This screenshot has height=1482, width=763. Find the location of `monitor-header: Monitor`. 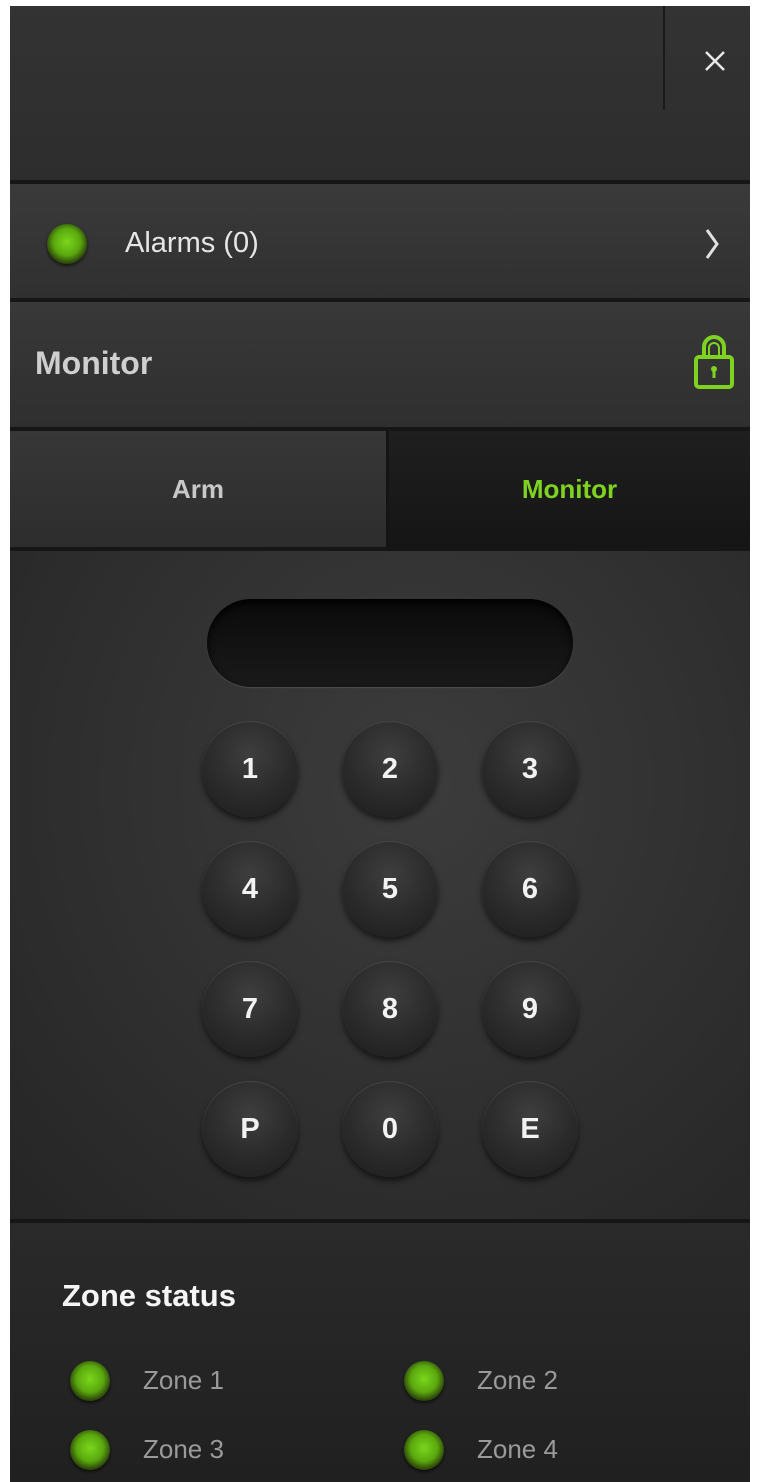

monitor-header: Monitor is located at coordinates (380, 365).